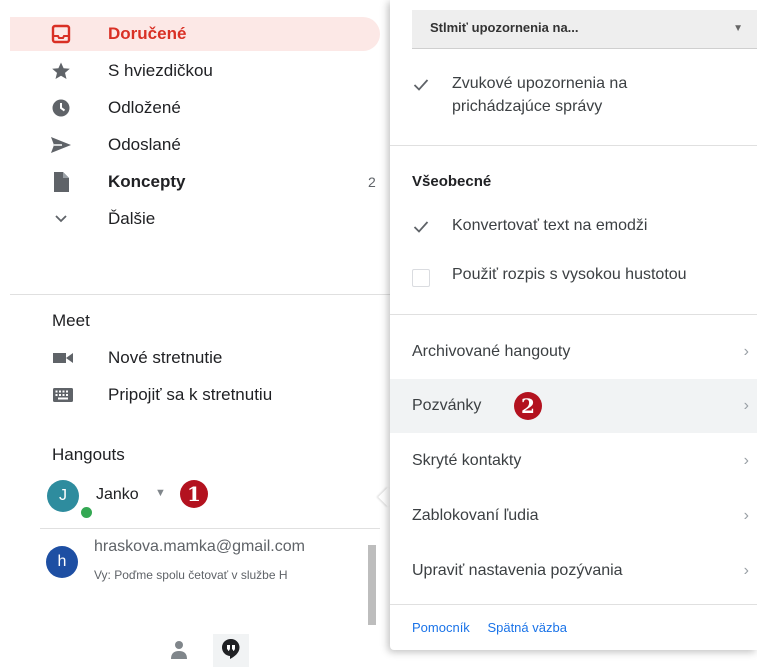  Describe the element at coordinates (117, 494) in the screenshot. I see `hangouts-user-name: Janko` at that location.